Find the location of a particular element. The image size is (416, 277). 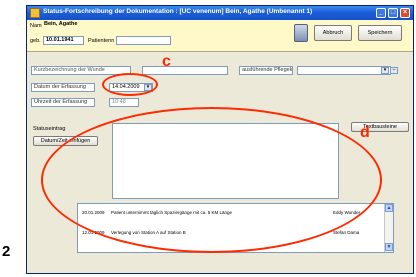

speichern-button: Speichern is located at coordinates (380, 33).